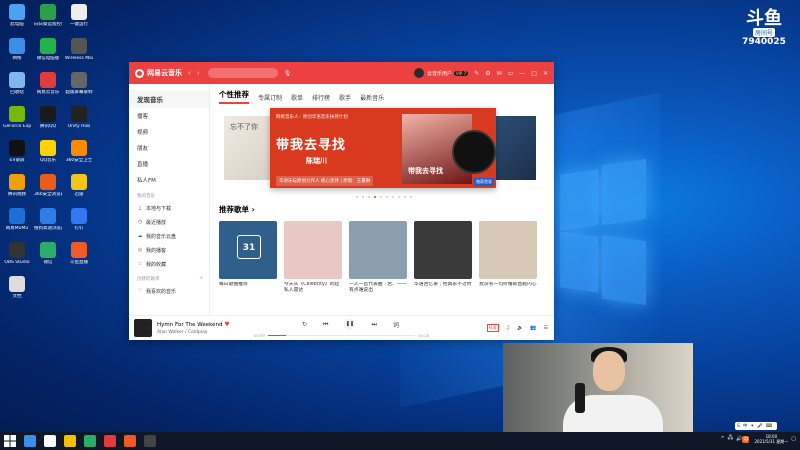 The width and height of the screenshot is (800, 450). I want to click on sidebar-sub-item: ☁ 我的音乐云盘, so click(169, 236).